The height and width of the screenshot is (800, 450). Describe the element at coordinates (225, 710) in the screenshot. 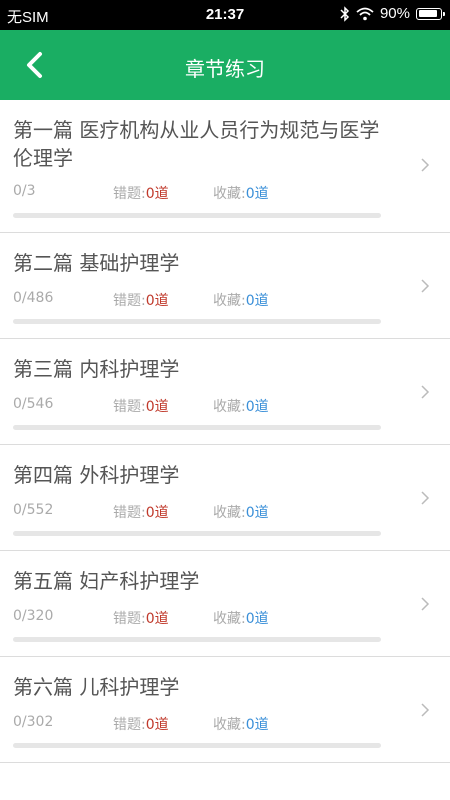

I see `chapter-item: 第六篇 儿科护理学 0/302 错题:0道 收藏:0道` at that location.